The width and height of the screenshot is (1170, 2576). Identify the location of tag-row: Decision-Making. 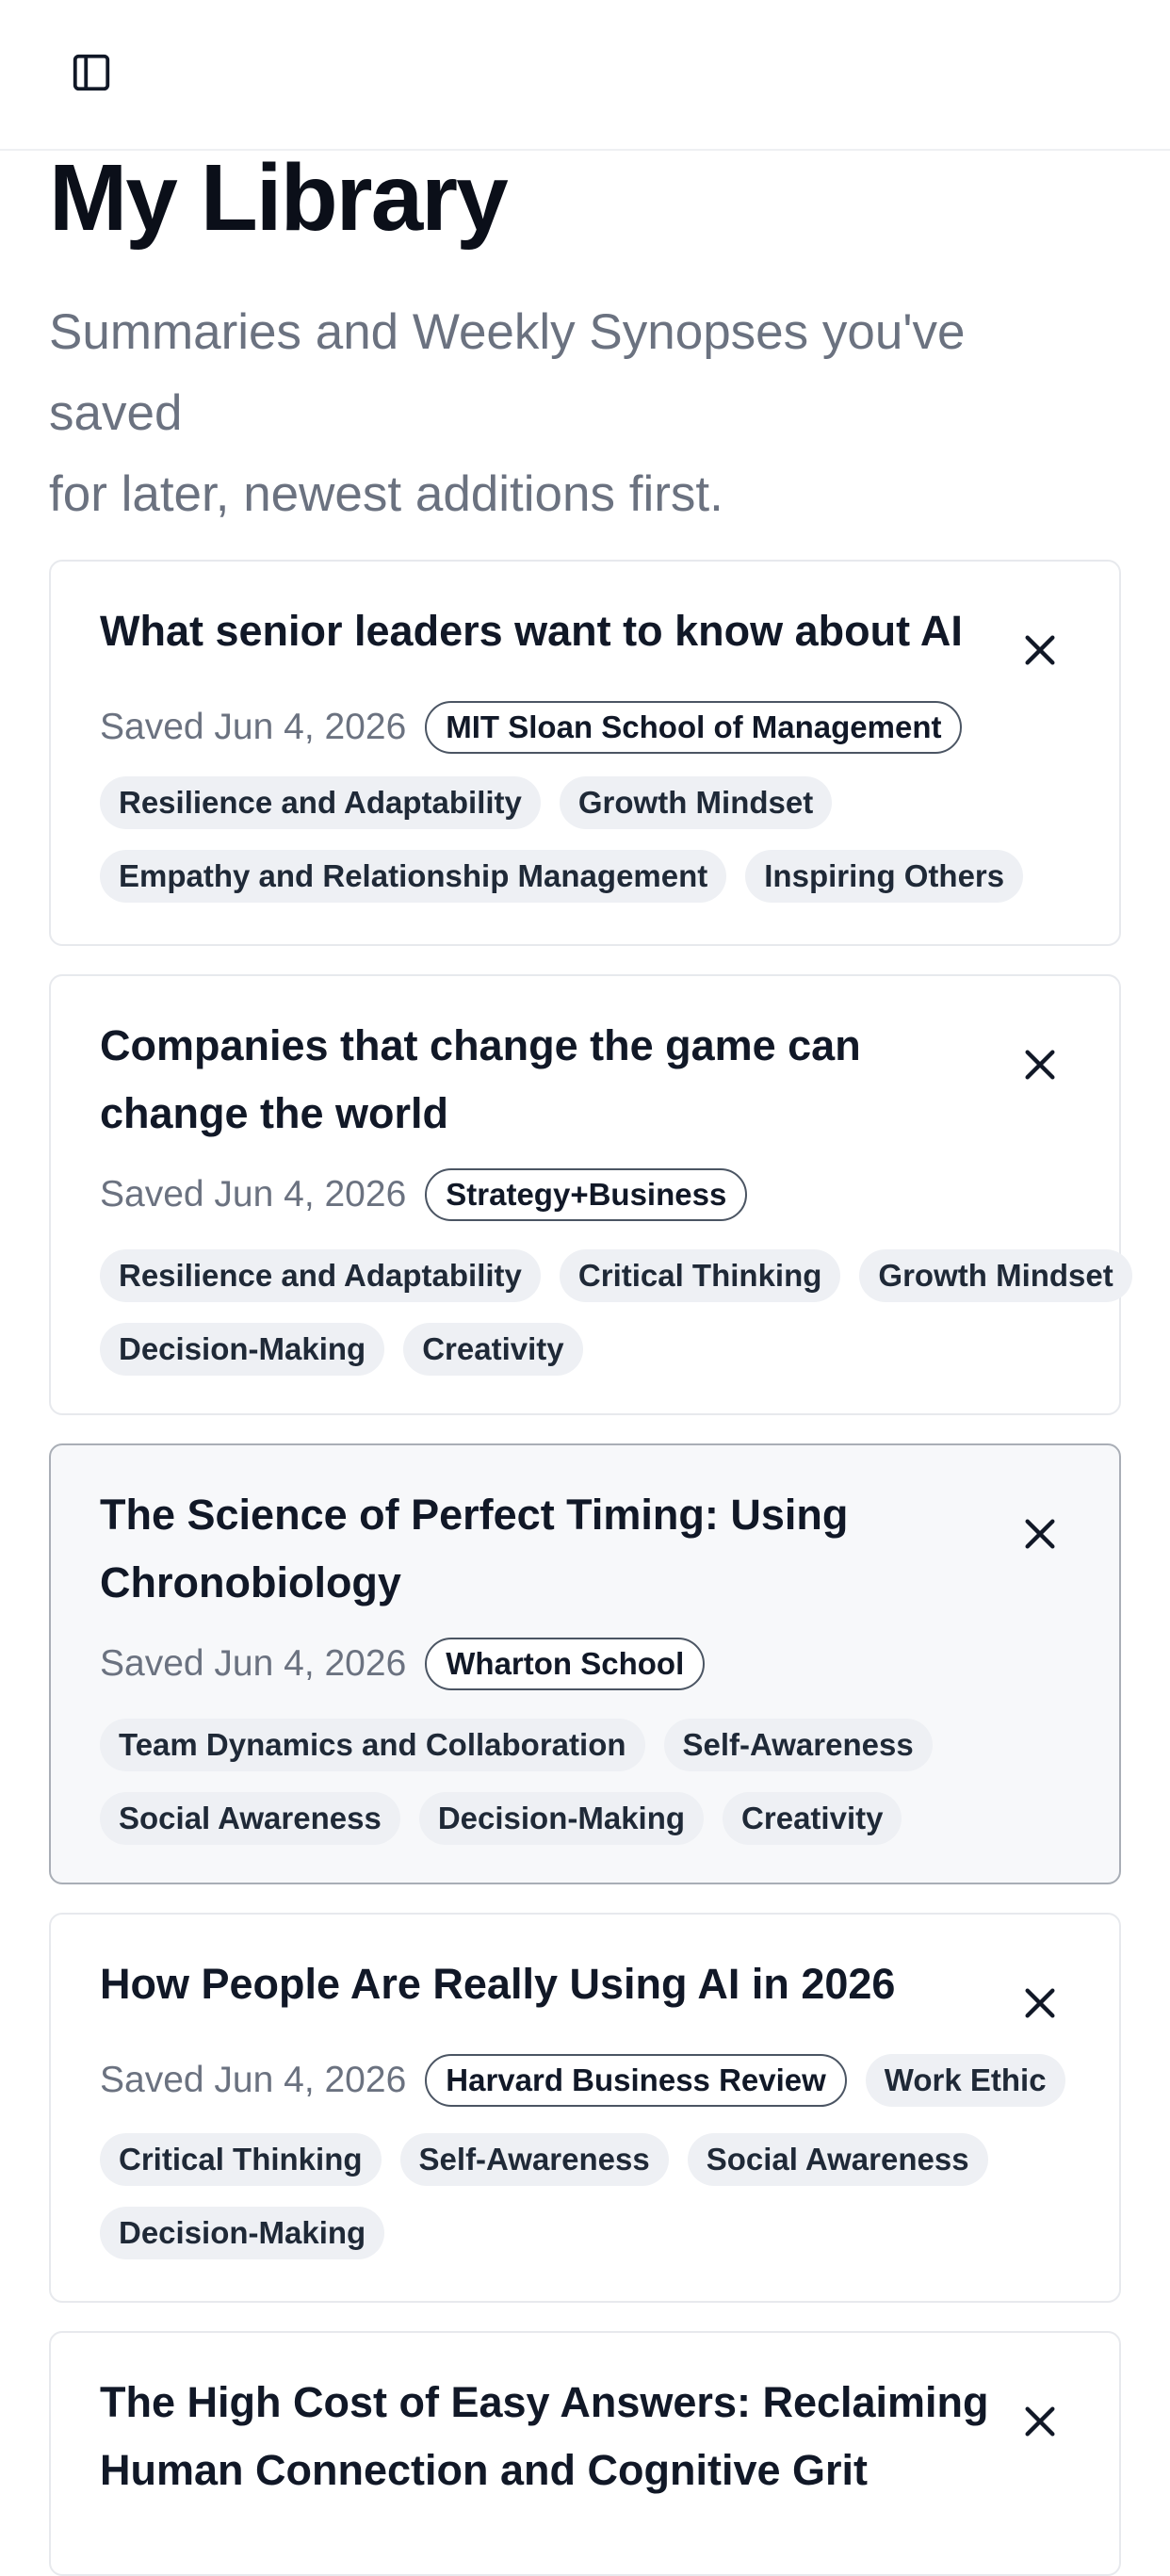
(242, 2233).